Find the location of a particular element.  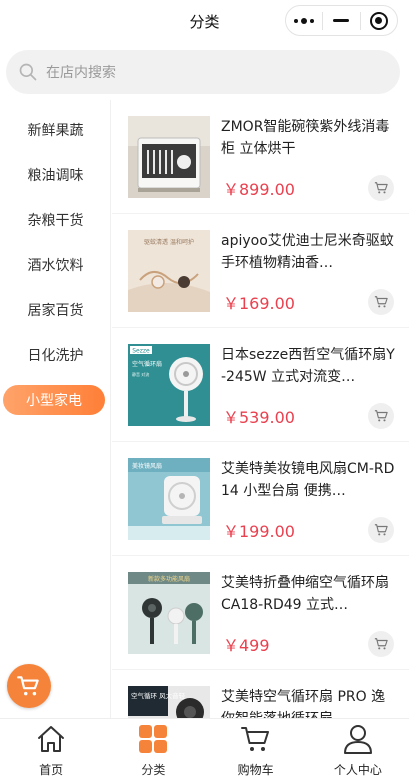

tab-label: 购物车 is located at coordinates (255, 770).